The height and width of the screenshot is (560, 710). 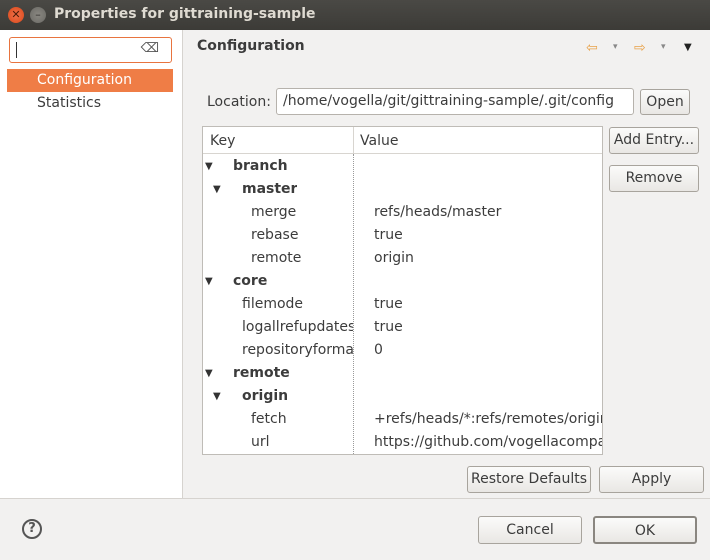 What do you see at coordinates (32, 529) in the screenshot?
I see `help-icon: ?` at bounding box center [32, 529].